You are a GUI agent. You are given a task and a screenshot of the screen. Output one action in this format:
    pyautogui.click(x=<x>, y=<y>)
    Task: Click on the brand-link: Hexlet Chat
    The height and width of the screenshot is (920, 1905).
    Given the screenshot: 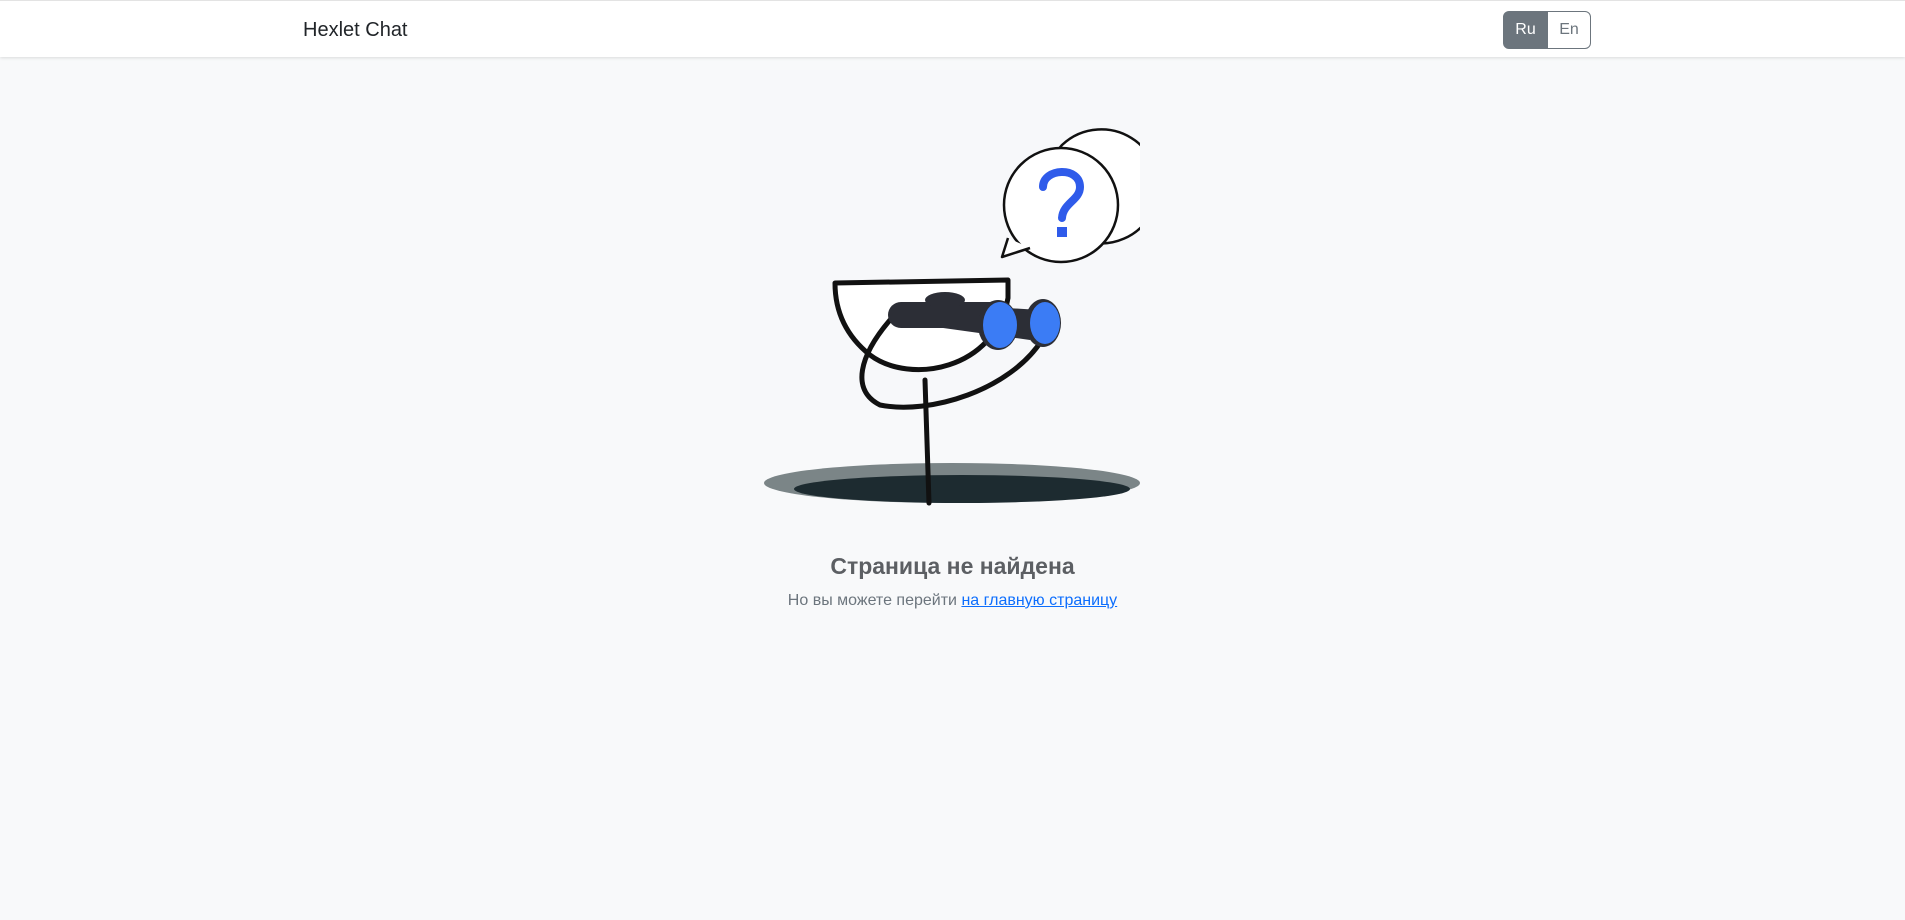 What is the action you would take?
    pyautogui.click(x=355, y=30)
    